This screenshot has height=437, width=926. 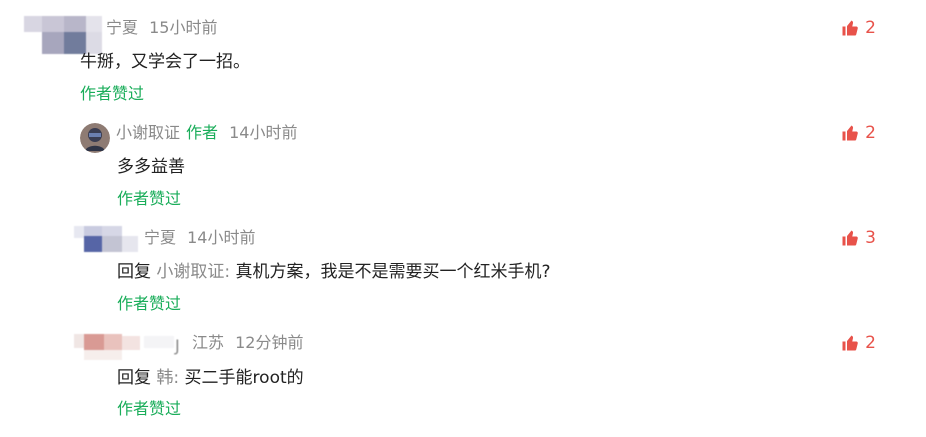 I want to click on reply-content: 买二手能root的, so click(x=244, y=378).